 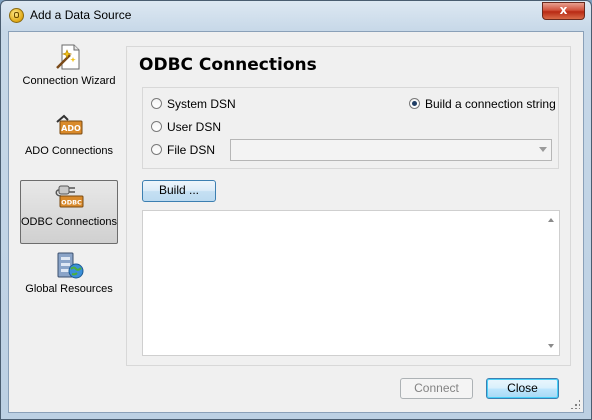 I want to click on connect-button: Connect, so click(x=436, y=388).